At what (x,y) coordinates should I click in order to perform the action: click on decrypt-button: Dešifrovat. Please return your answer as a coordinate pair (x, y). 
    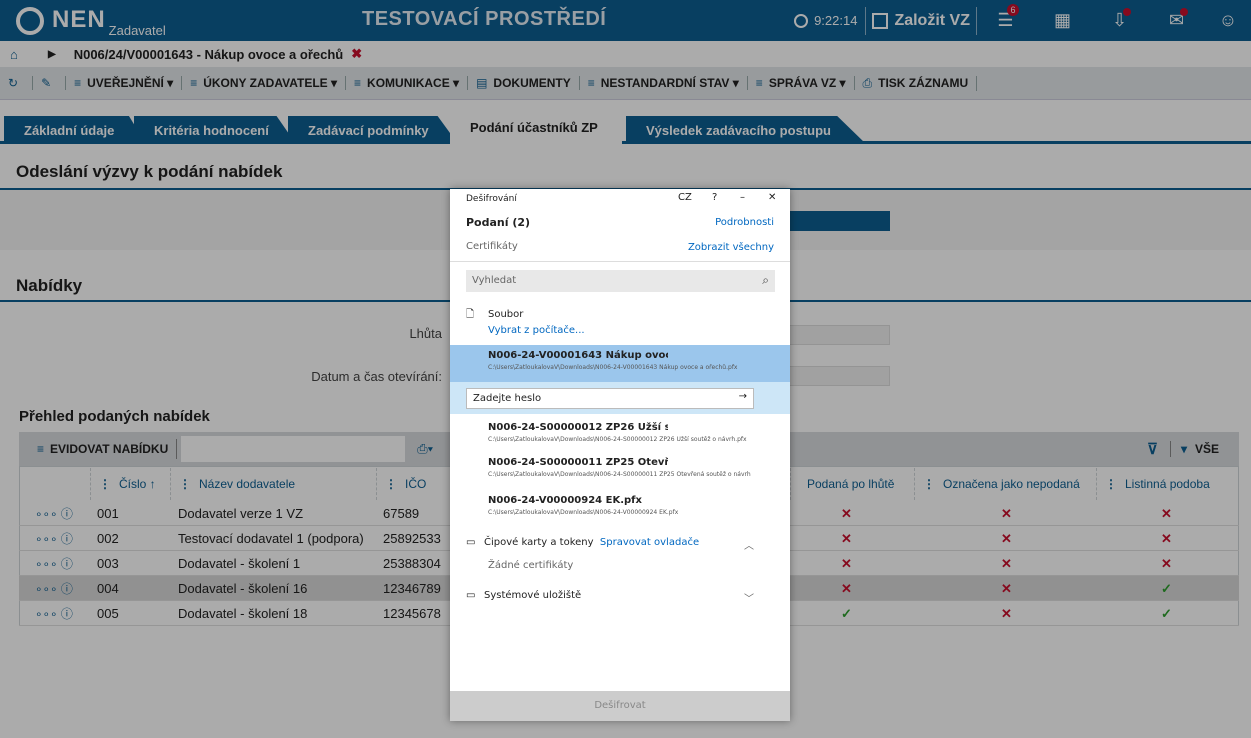
    Looking at the image, I should click on (620, 706).